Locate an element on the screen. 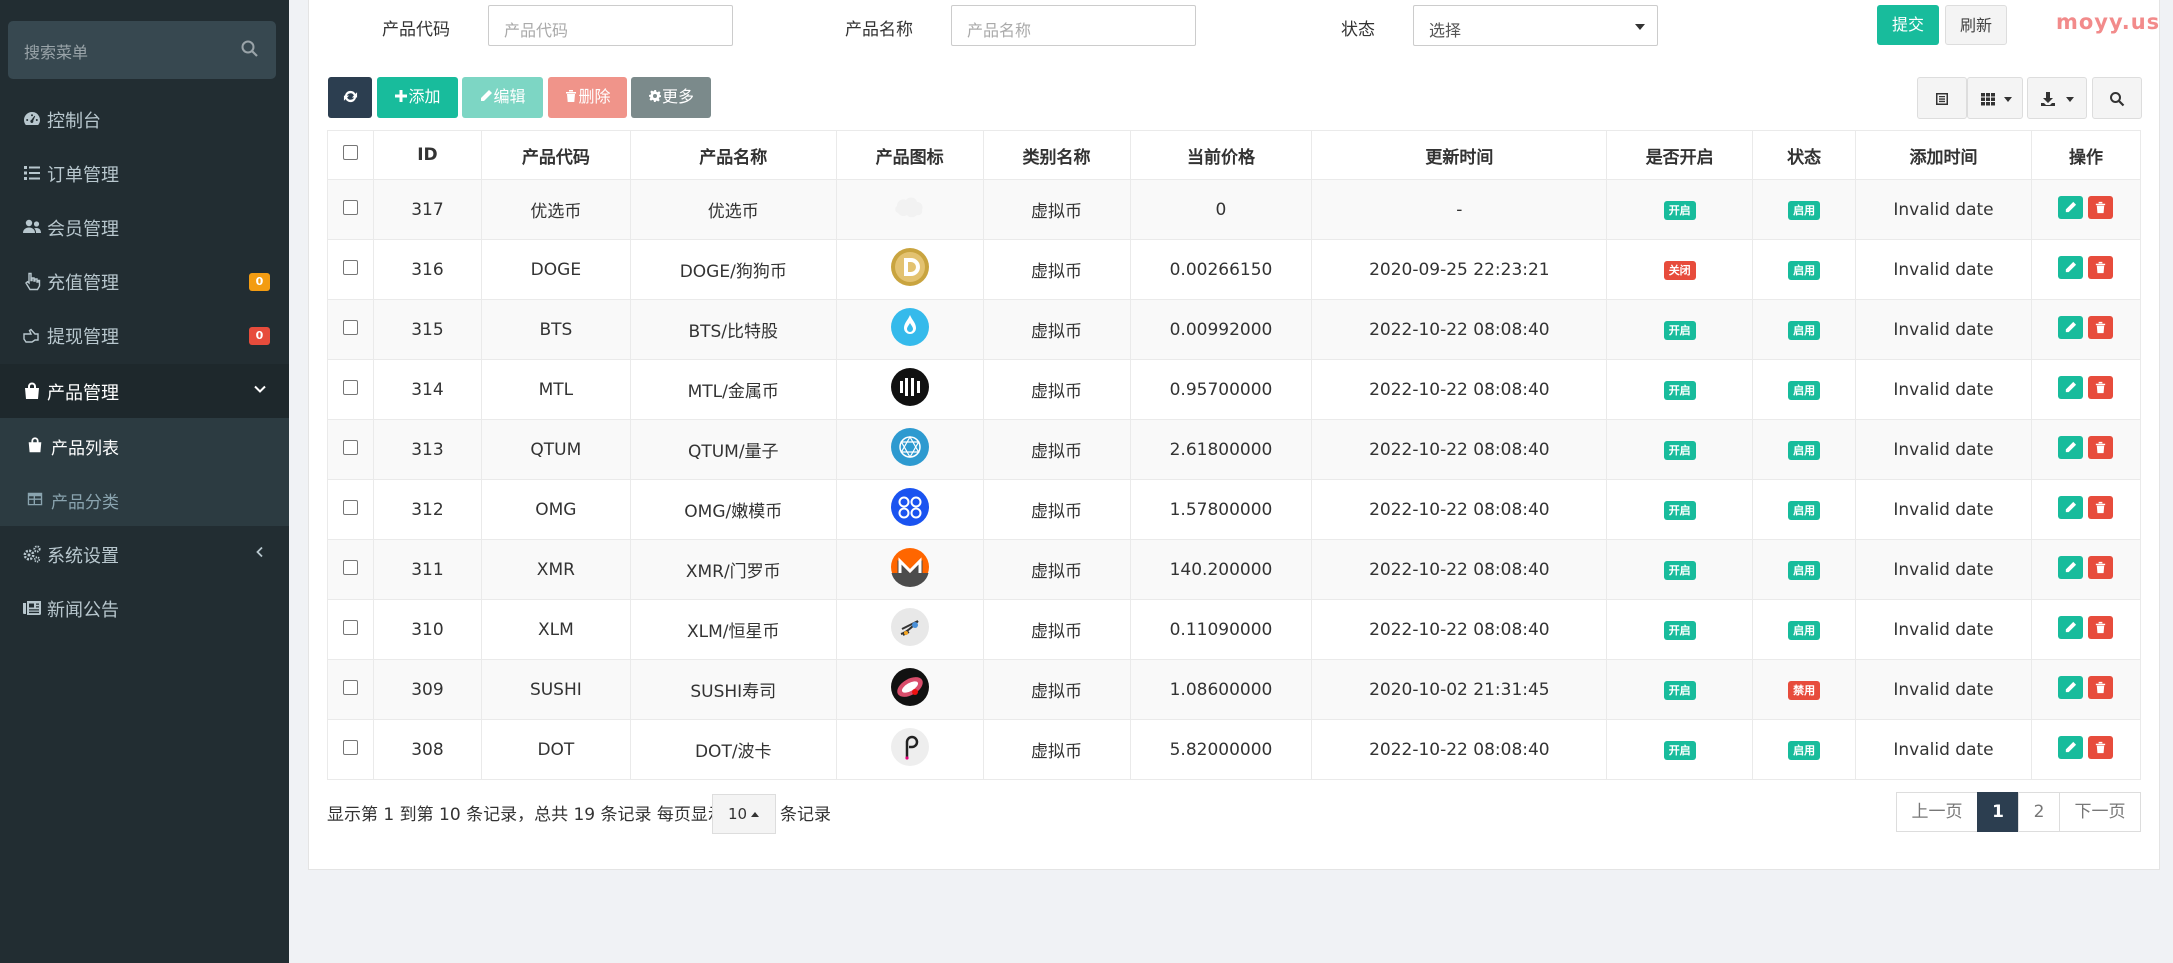  sidebar-item-orders: 订单管理 is located at coordinates (144, 173).